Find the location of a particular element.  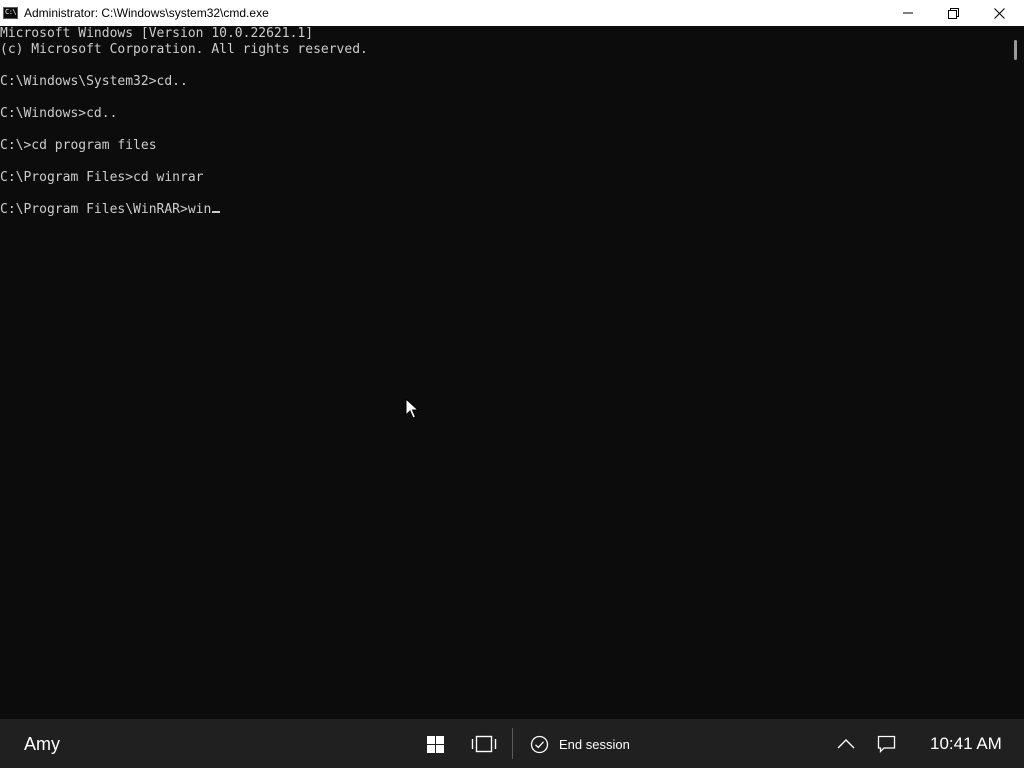

console-line: C:\Windows\System32>cd.. is located at coordinates (94, 81).